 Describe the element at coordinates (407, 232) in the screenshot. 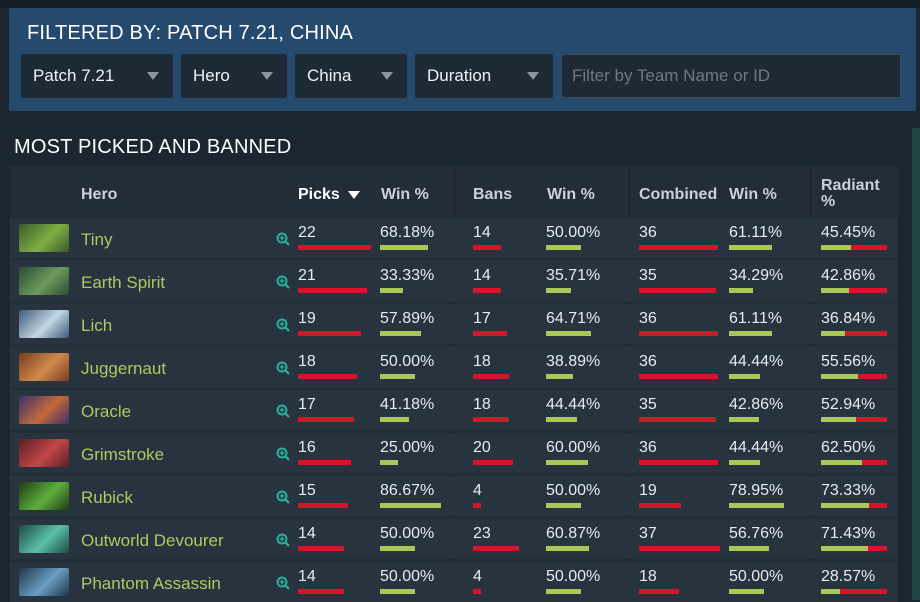

I see `picks-win-value: 68.18%` at that location.